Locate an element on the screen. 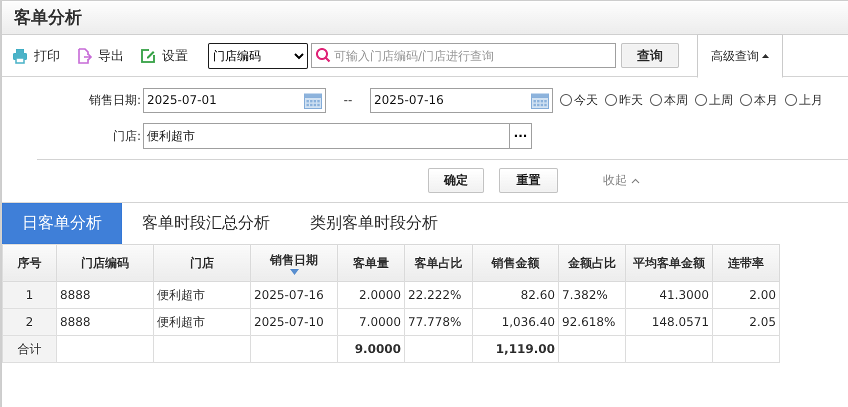 The width and height of the screenshot is (848, 407). table-cell: 148.0571 is located at coordinates (669, 322).